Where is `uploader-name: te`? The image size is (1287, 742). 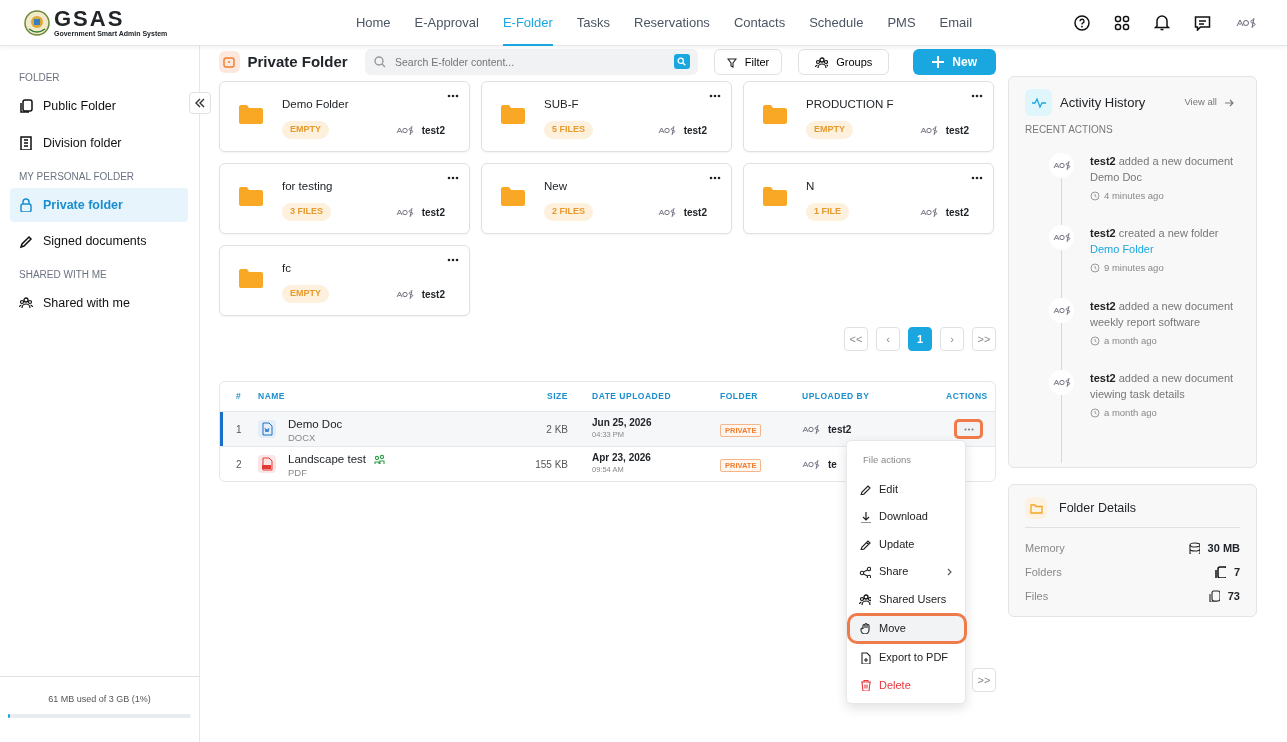
uploader-name: te is located at coordinates (832, 464).